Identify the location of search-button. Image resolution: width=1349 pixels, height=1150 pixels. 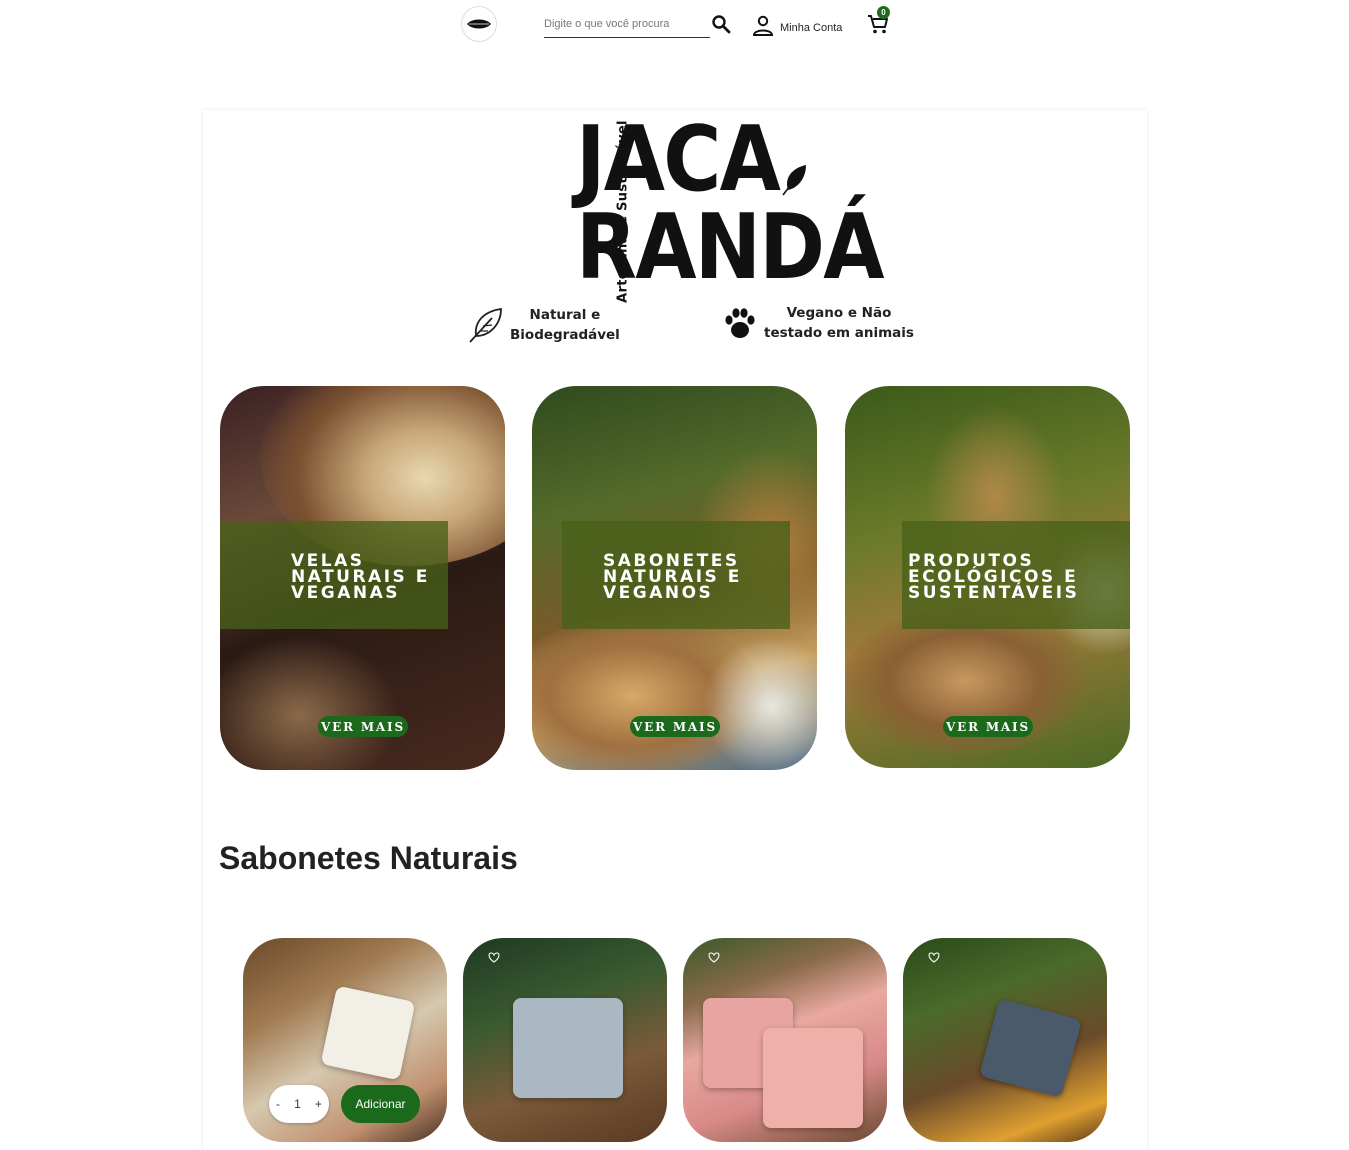
(721, 24).